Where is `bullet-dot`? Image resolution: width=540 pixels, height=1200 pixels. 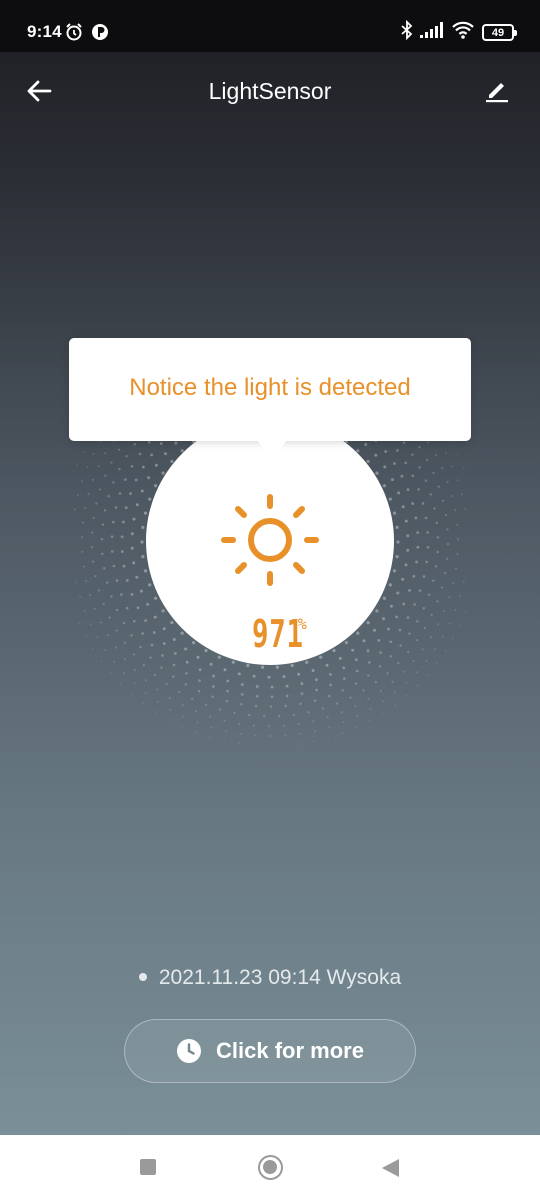 bullet-dot is located at coordinates (142, 977).